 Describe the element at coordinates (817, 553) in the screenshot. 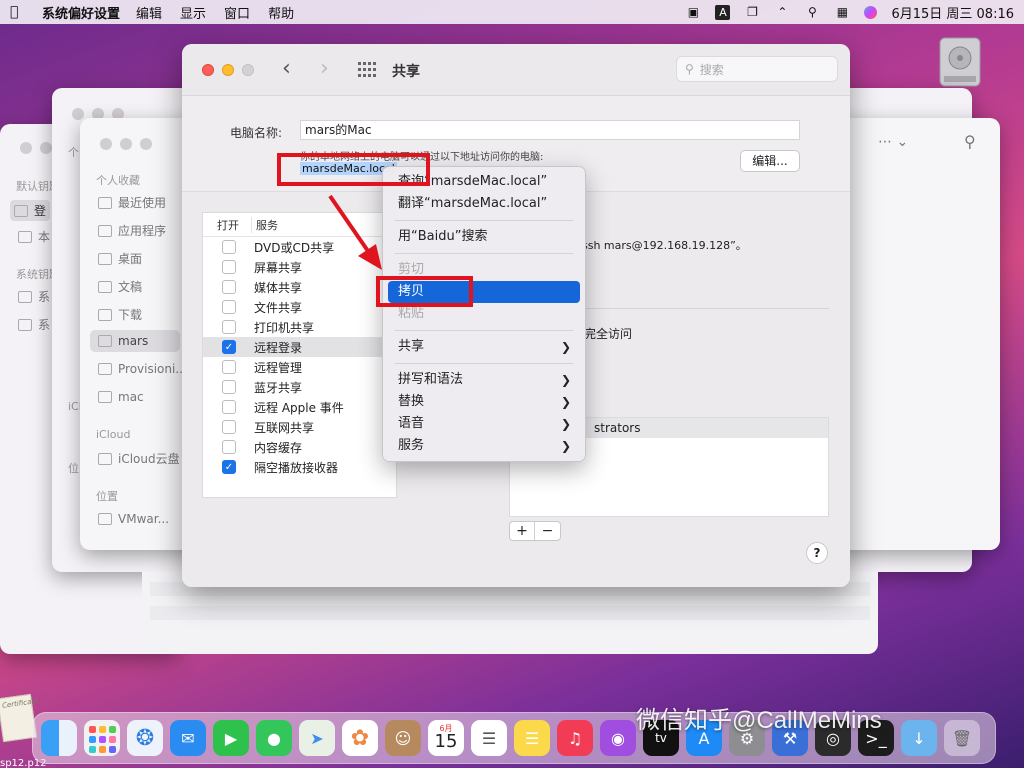

I see `help-button: ?` at that location.